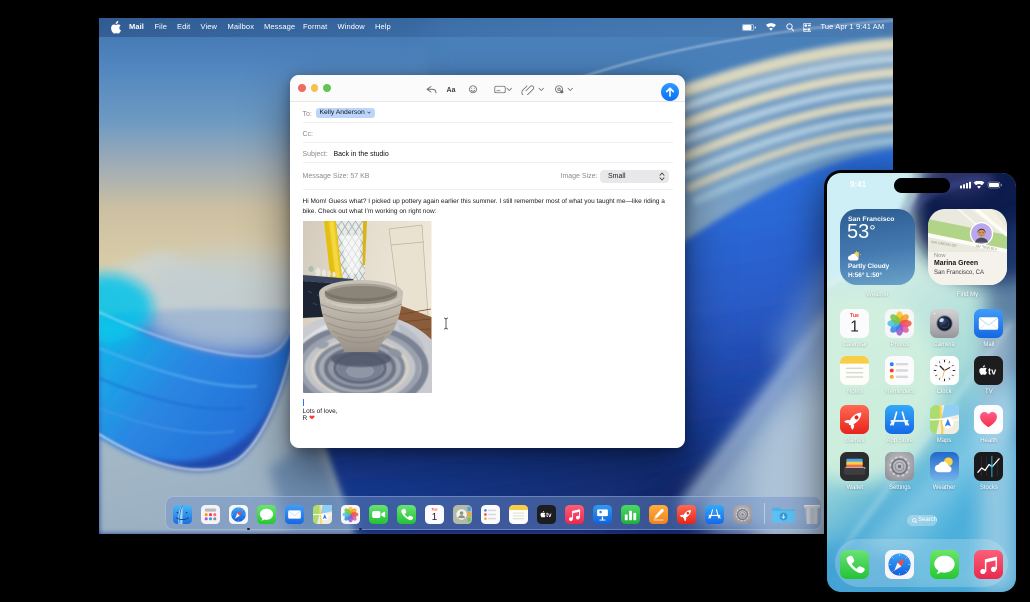  What do you see at coordinates (435, 509) in the screenshot?
I see `svg-text: Tue` at bounding box center [435, 509].